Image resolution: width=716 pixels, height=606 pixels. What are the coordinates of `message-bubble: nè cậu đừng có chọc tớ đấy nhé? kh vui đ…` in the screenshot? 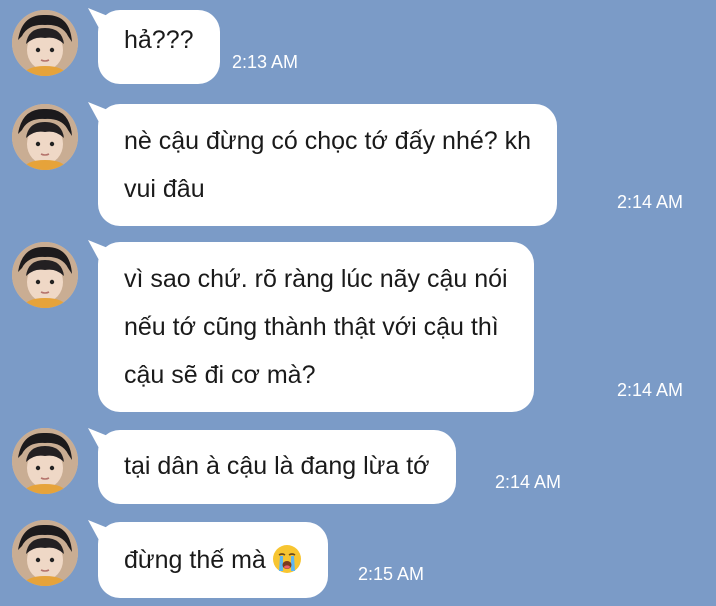 It's located at (328, 165).